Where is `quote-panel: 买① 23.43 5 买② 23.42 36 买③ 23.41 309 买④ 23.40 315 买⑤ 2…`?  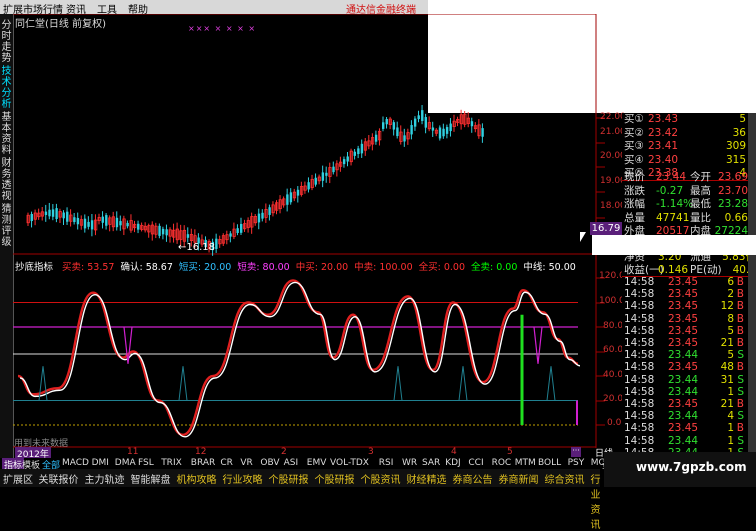
quote-panel: 买① 23.43 5 买② 23.42 36 买③ 23.41 309 买④ 23.40 315 买⑤ 2… is located at coordinates (689, 286).